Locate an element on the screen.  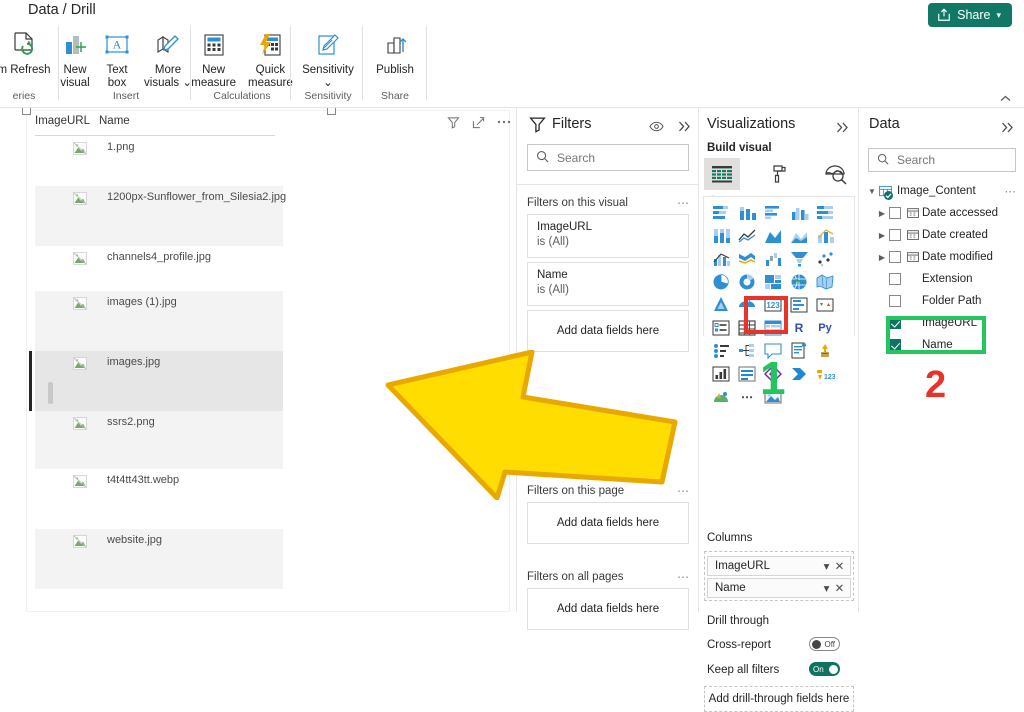
data-field-extension: Extension is located at coordinates (941, 279).